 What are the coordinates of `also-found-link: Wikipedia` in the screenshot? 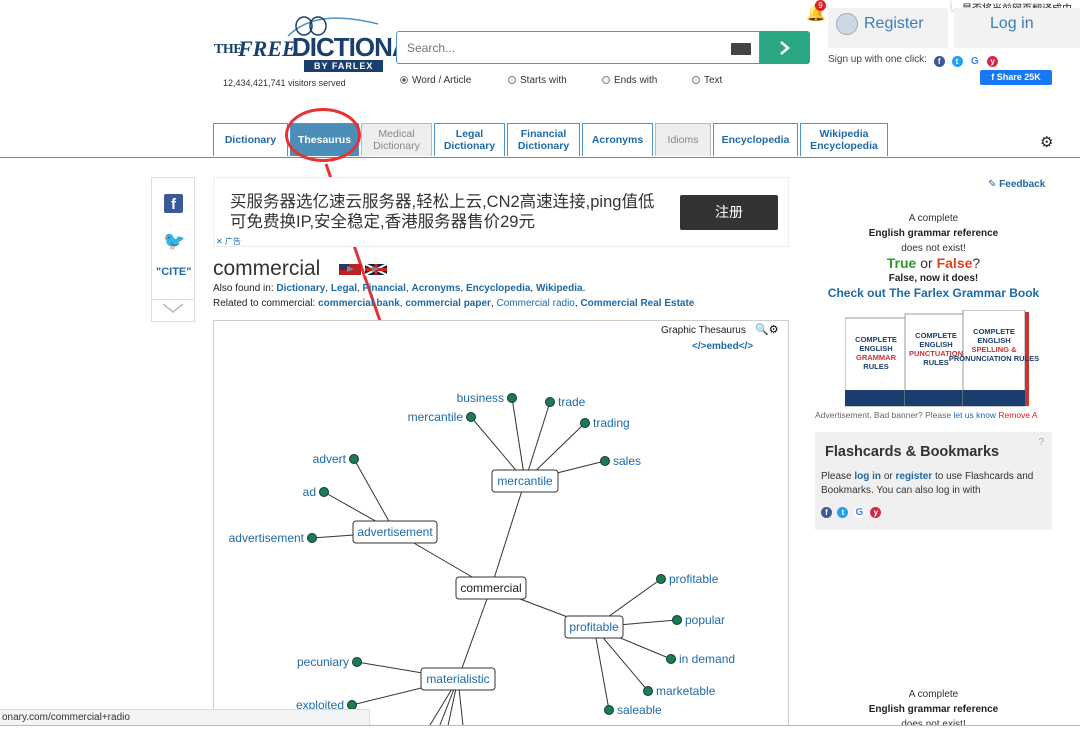 It's located at (559, 288).